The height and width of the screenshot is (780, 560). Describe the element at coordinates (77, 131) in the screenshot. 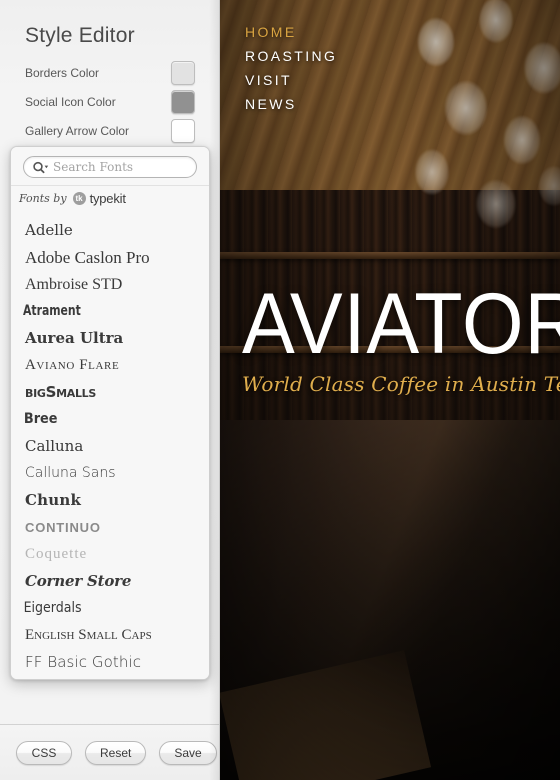

I see `property-label: Gallery Arrow Color` at that location.